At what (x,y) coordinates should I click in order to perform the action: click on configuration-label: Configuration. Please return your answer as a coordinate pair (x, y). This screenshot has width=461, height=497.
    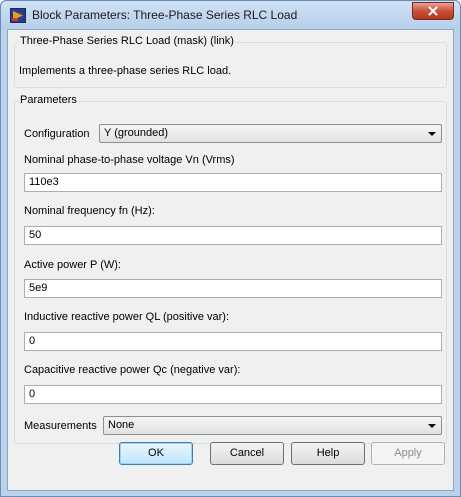
    Looking at the image, I should click on (57, 134).